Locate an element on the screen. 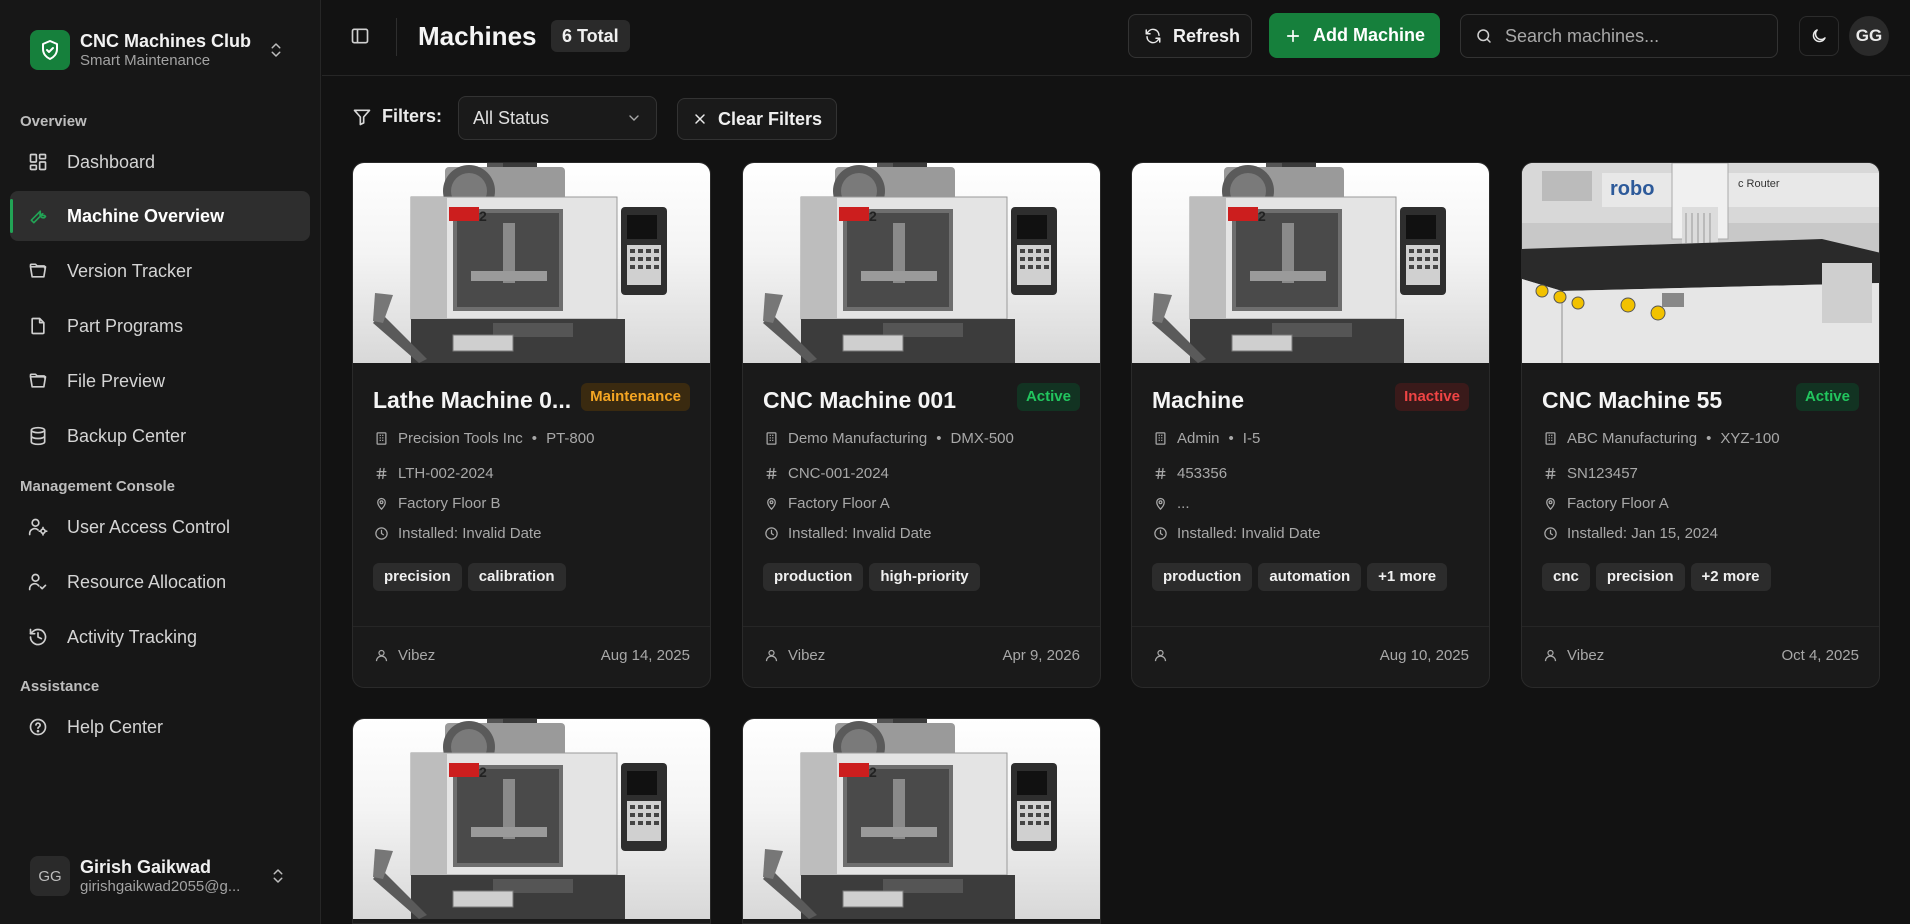  sidebar-item-label: Dashboard is located at coordinates (111, 161).